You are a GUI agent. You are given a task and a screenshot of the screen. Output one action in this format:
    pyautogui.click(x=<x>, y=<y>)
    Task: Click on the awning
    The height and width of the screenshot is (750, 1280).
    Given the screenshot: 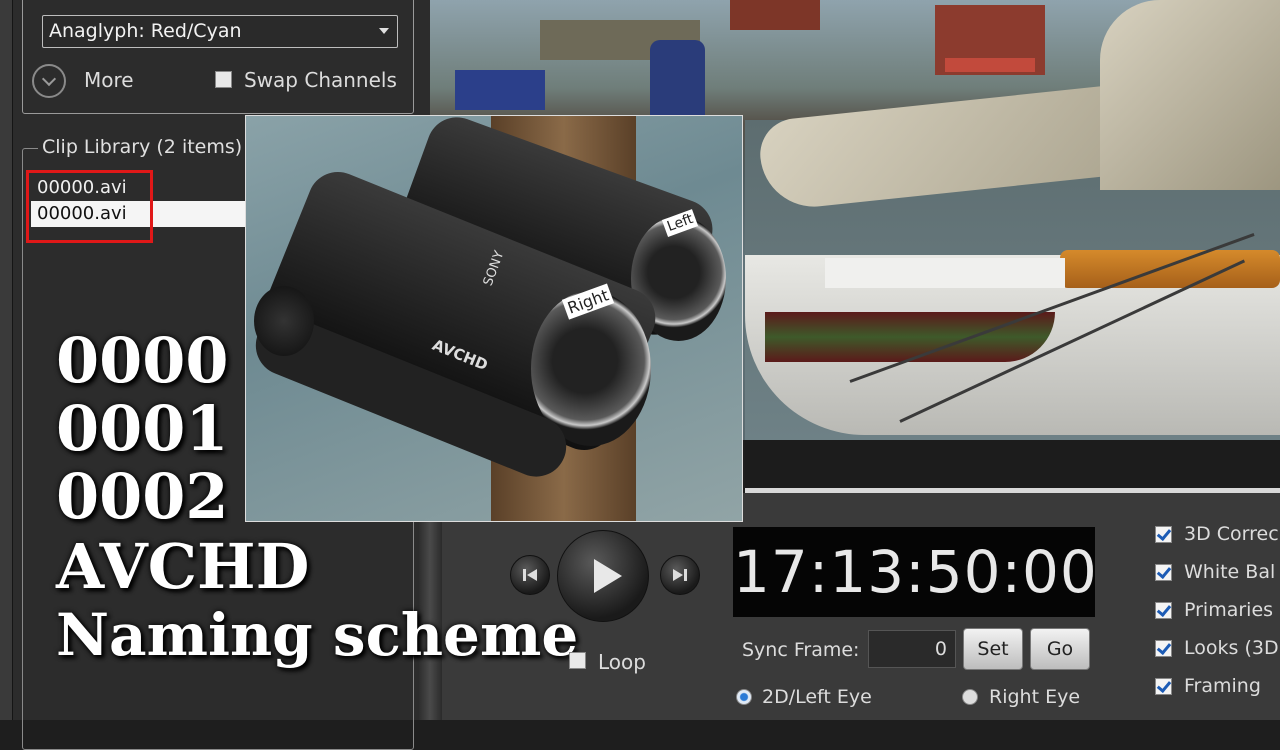 What is the action you would take?
    pyautogui.click(x=990, y=65)
    